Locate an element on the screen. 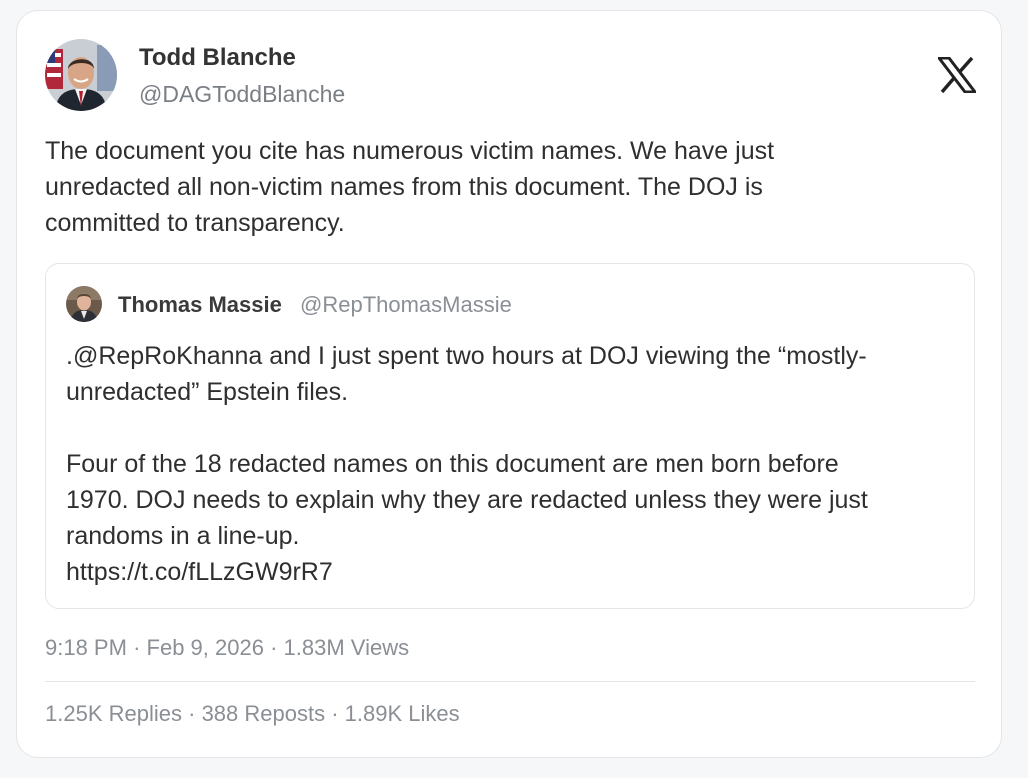 The image size is (1028, 778). author-avatar is located at coordinates (81, 75).